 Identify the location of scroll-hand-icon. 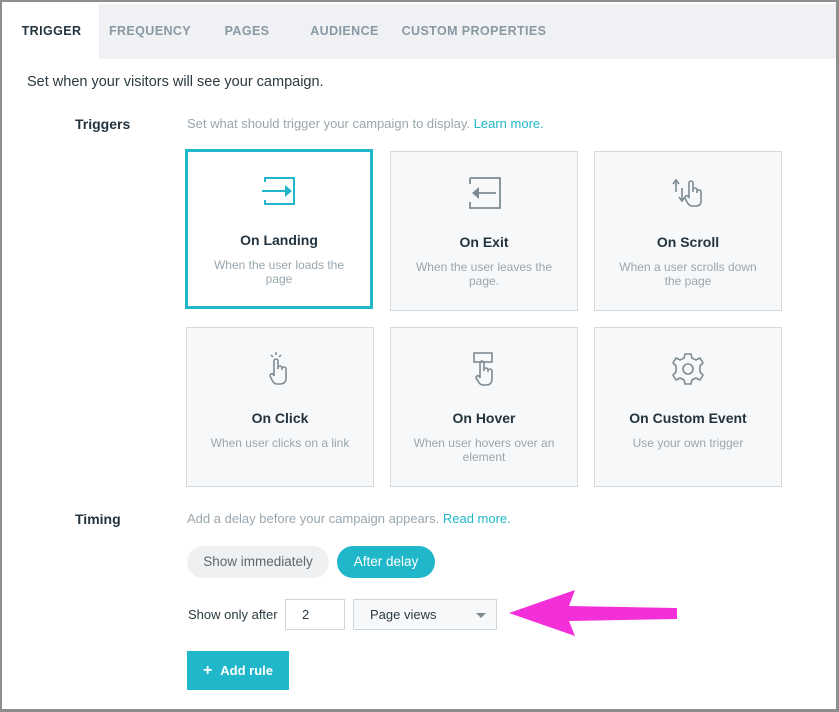
(688, 193).